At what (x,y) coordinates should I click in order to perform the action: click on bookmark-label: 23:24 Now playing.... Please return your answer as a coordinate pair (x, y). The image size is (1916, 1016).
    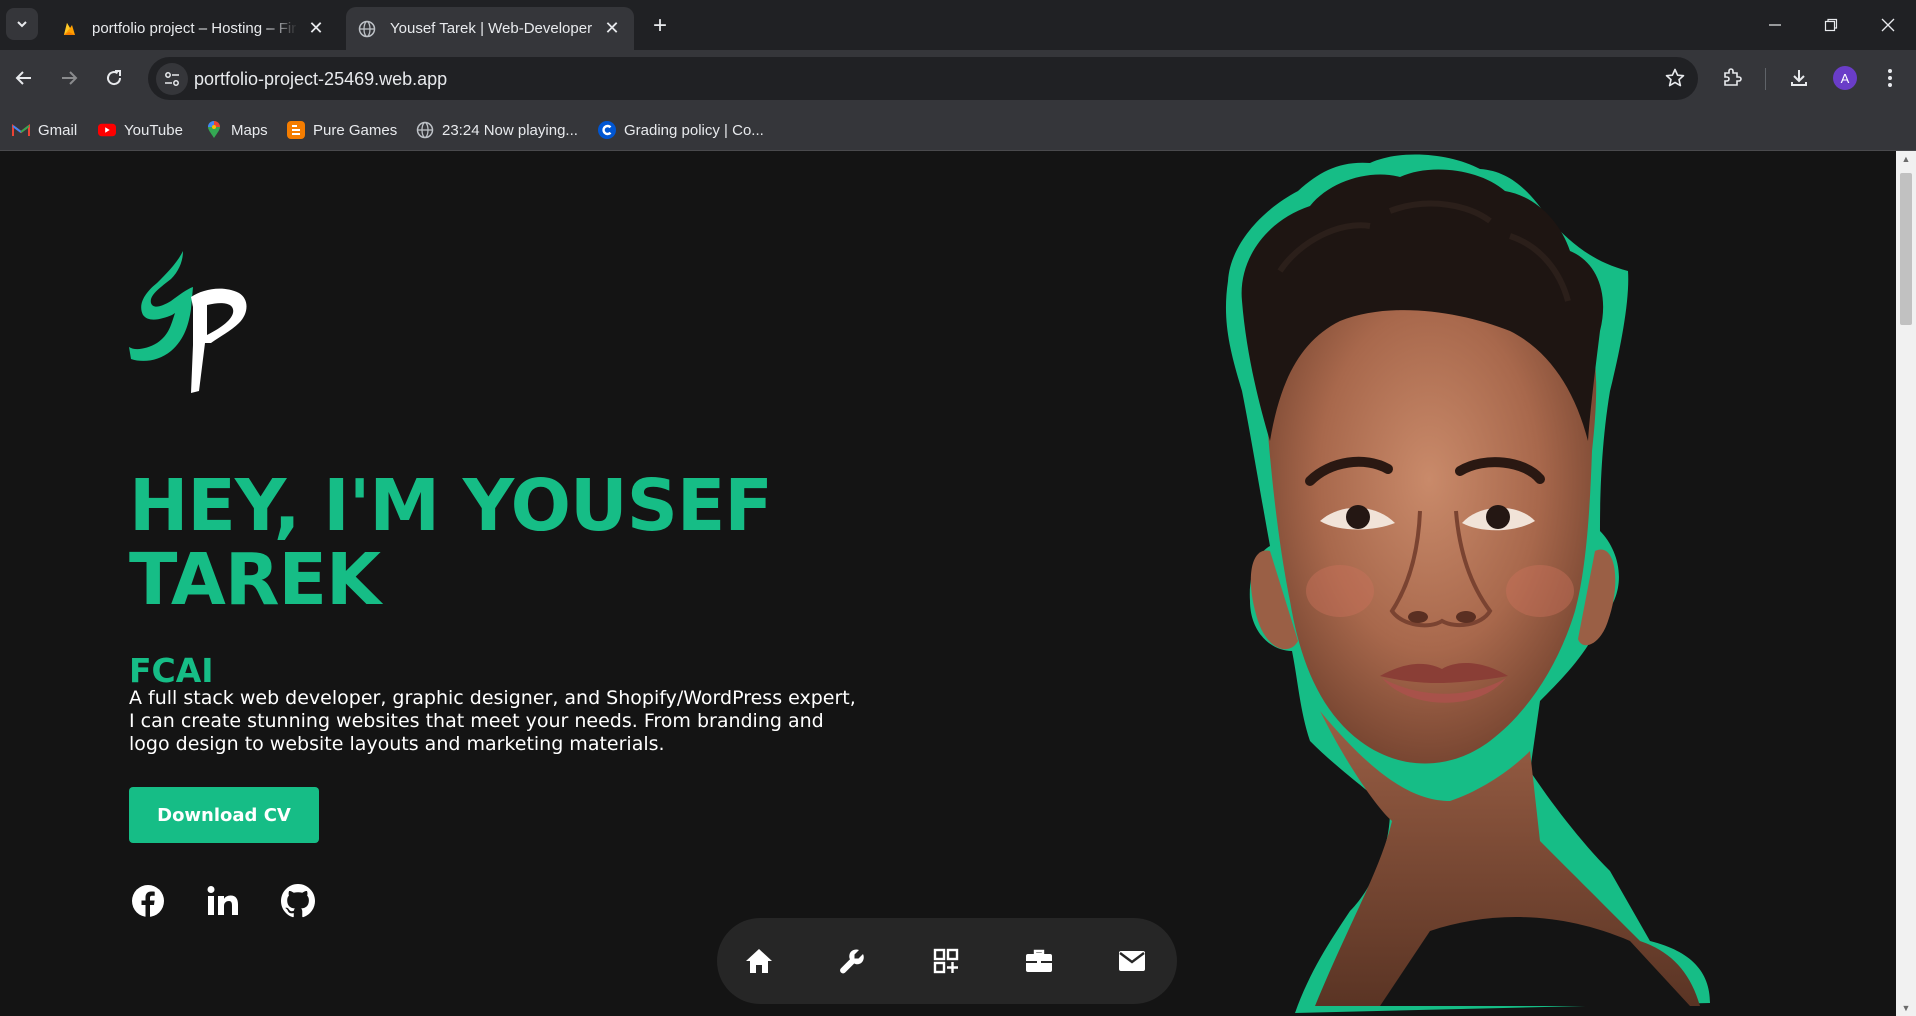
    Looking at the image, I should click on (510, 130).